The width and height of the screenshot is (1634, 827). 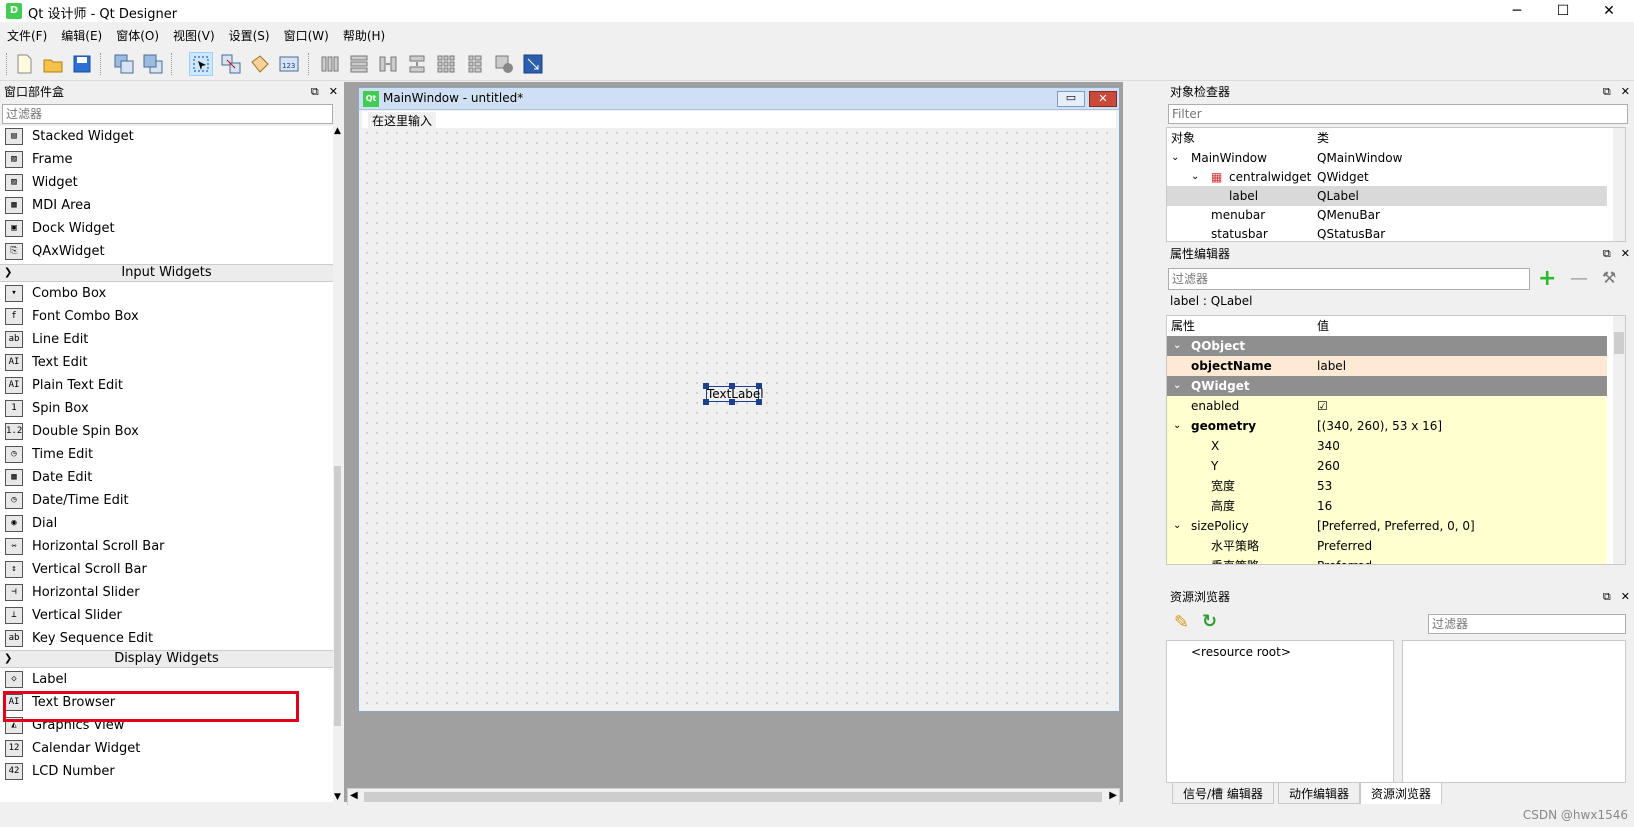 What do you see at coordinates (249, 36) in the screenshot?
I see `menu-settings: 设置(S)` at bounding box center [249, 36].